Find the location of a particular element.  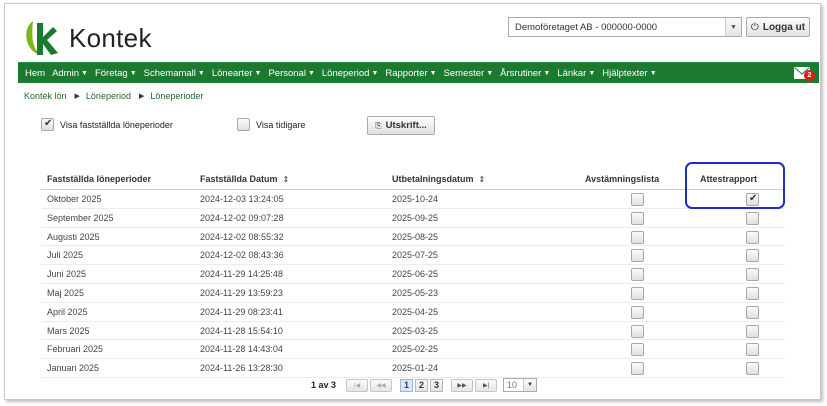

nav-item-personal: Personal ▼ is located at coordinates (291, 73).